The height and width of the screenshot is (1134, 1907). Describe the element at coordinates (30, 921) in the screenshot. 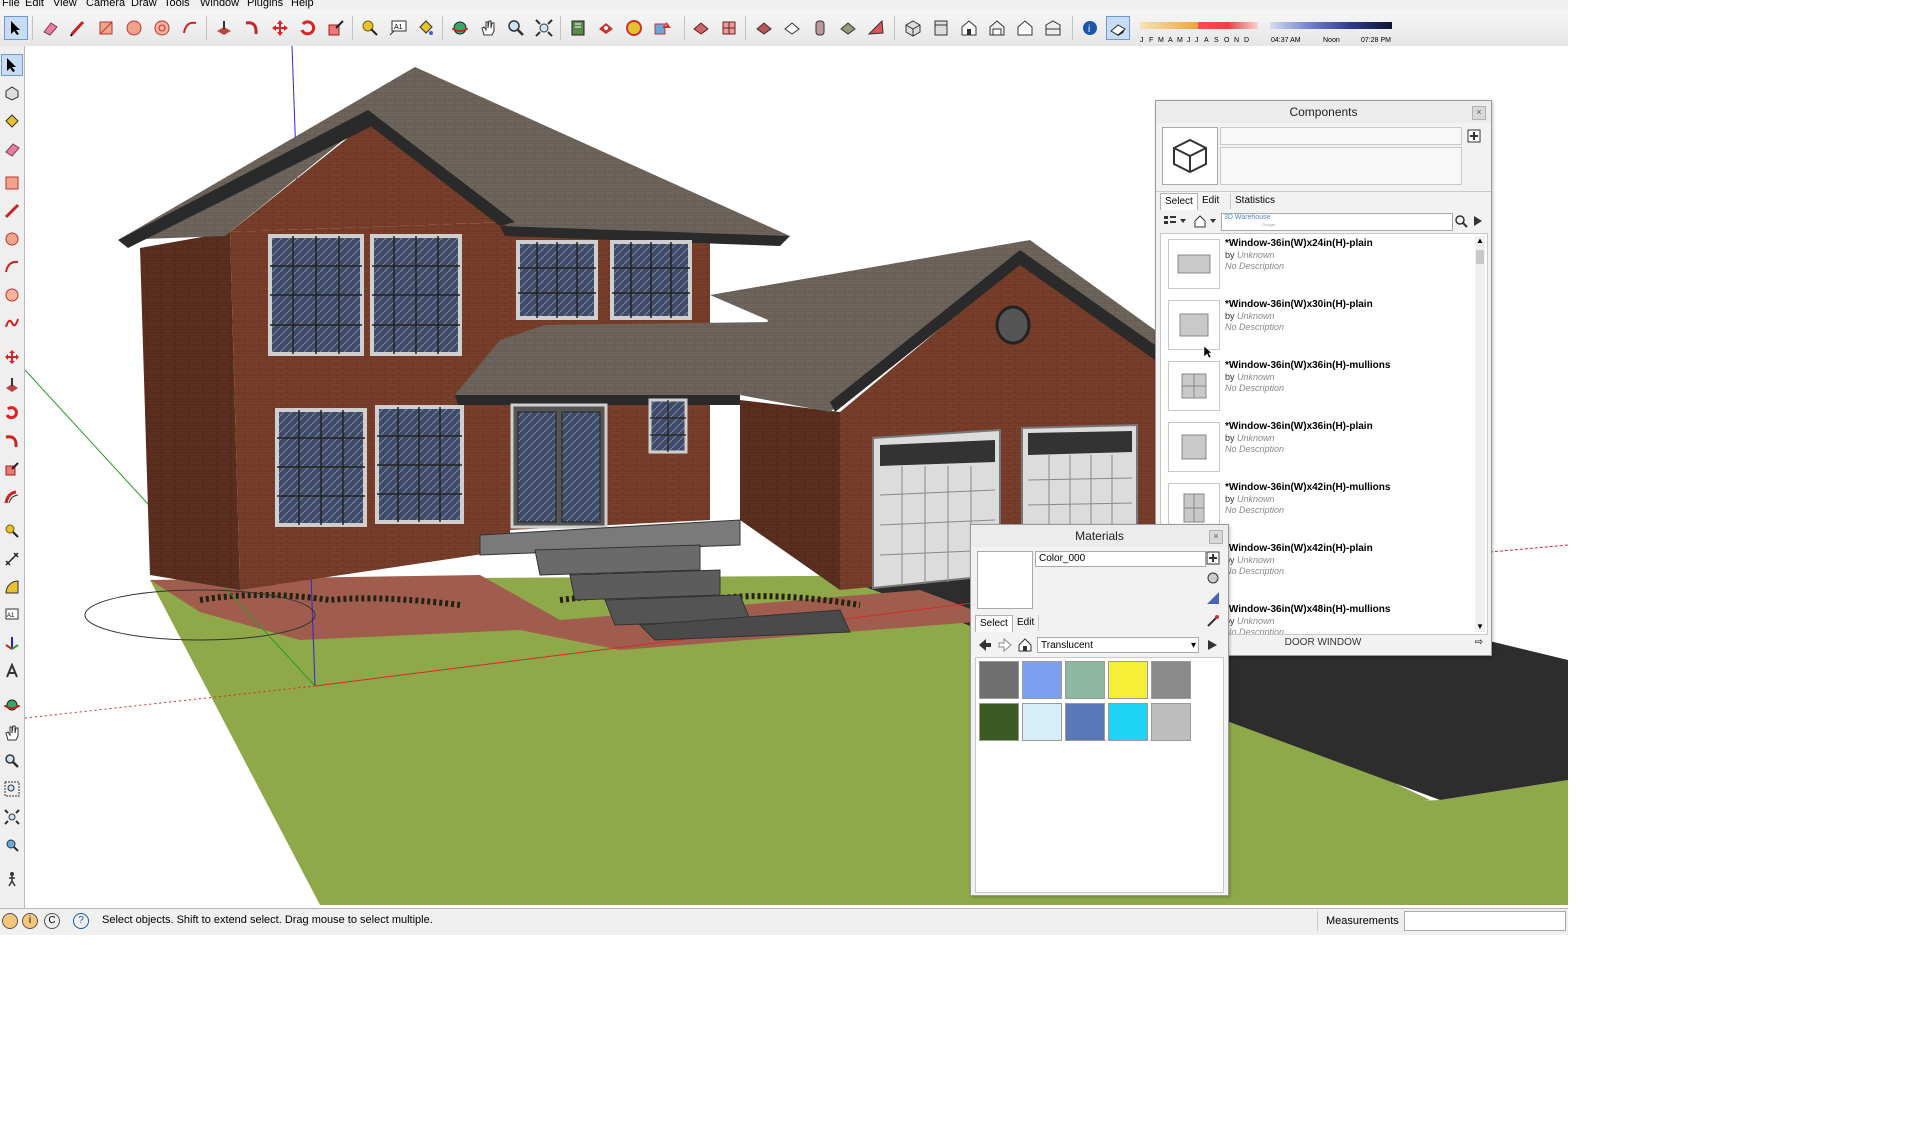

I see `credits-icon: i` at that location.